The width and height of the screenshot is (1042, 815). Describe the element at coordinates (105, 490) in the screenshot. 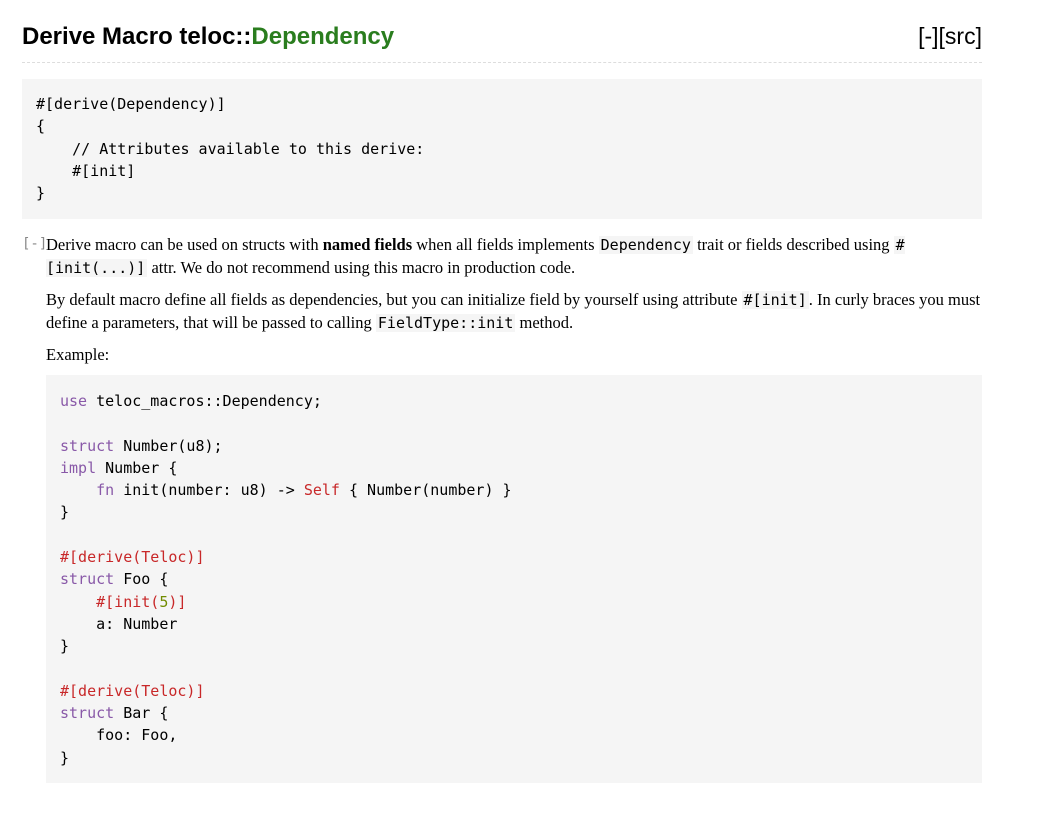

I see `keyword: fn` at that location.